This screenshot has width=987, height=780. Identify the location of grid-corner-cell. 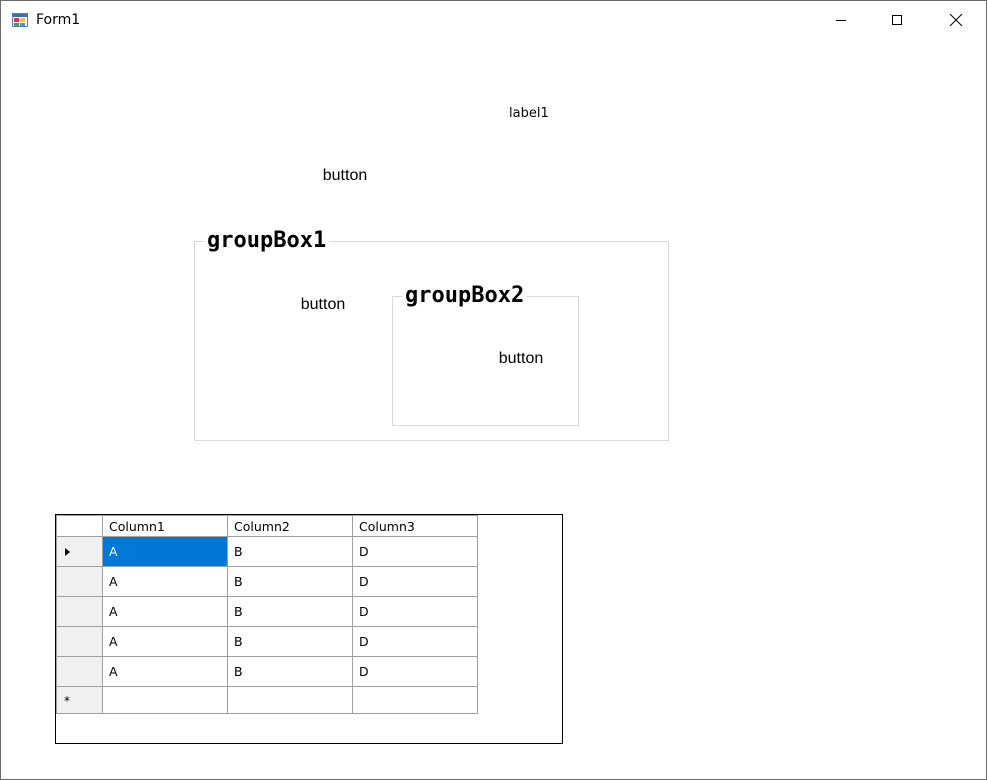
(79, 526).